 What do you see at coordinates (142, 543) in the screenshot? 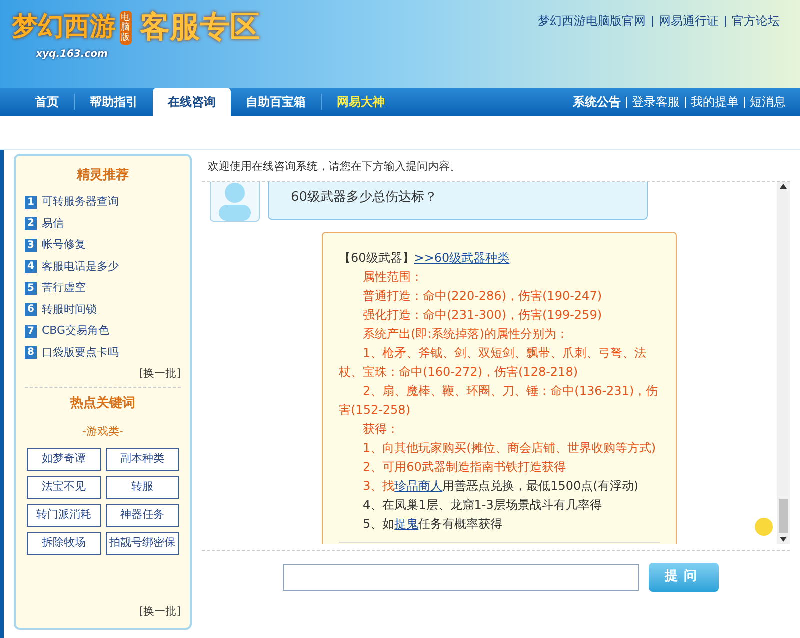
I see `keyword-button: 拍靓号绑密保` at bounding box center [142, 543].